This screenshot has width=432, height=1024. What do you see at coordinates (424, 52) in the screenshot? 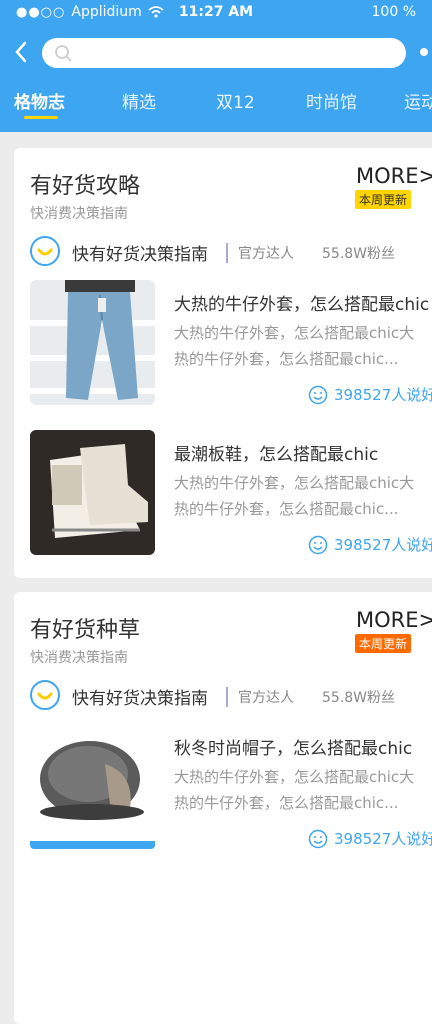
I see `menu-dot-icon` at bounding box center [424, 52].